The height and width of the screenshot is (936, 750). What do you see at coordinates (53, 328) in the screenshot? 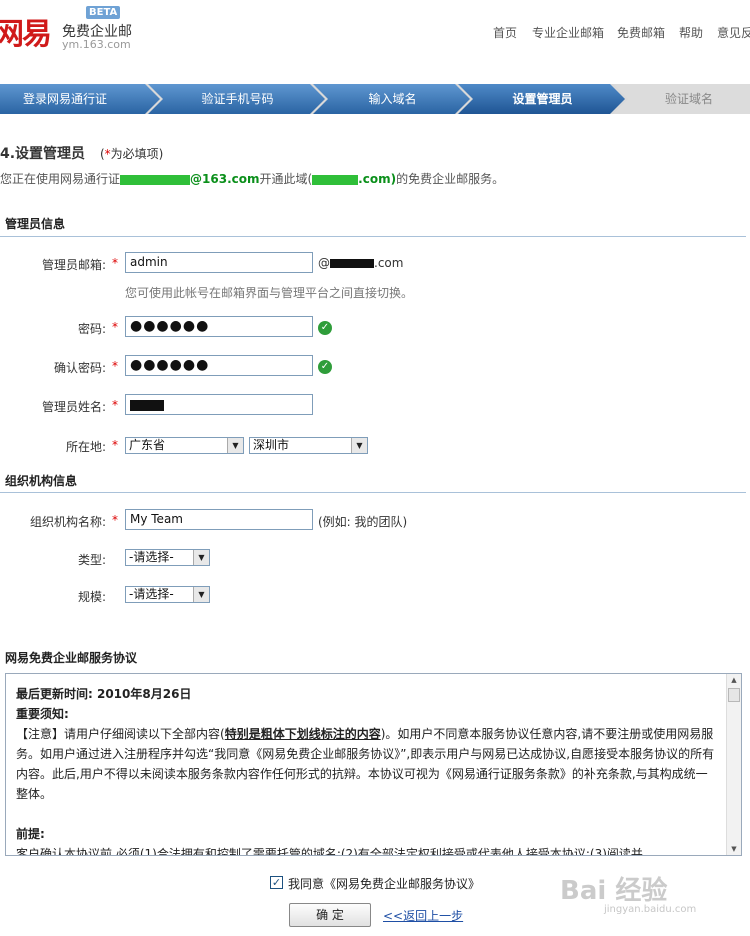
I see `password-label: 密码:` at bounding box center [53, 328].